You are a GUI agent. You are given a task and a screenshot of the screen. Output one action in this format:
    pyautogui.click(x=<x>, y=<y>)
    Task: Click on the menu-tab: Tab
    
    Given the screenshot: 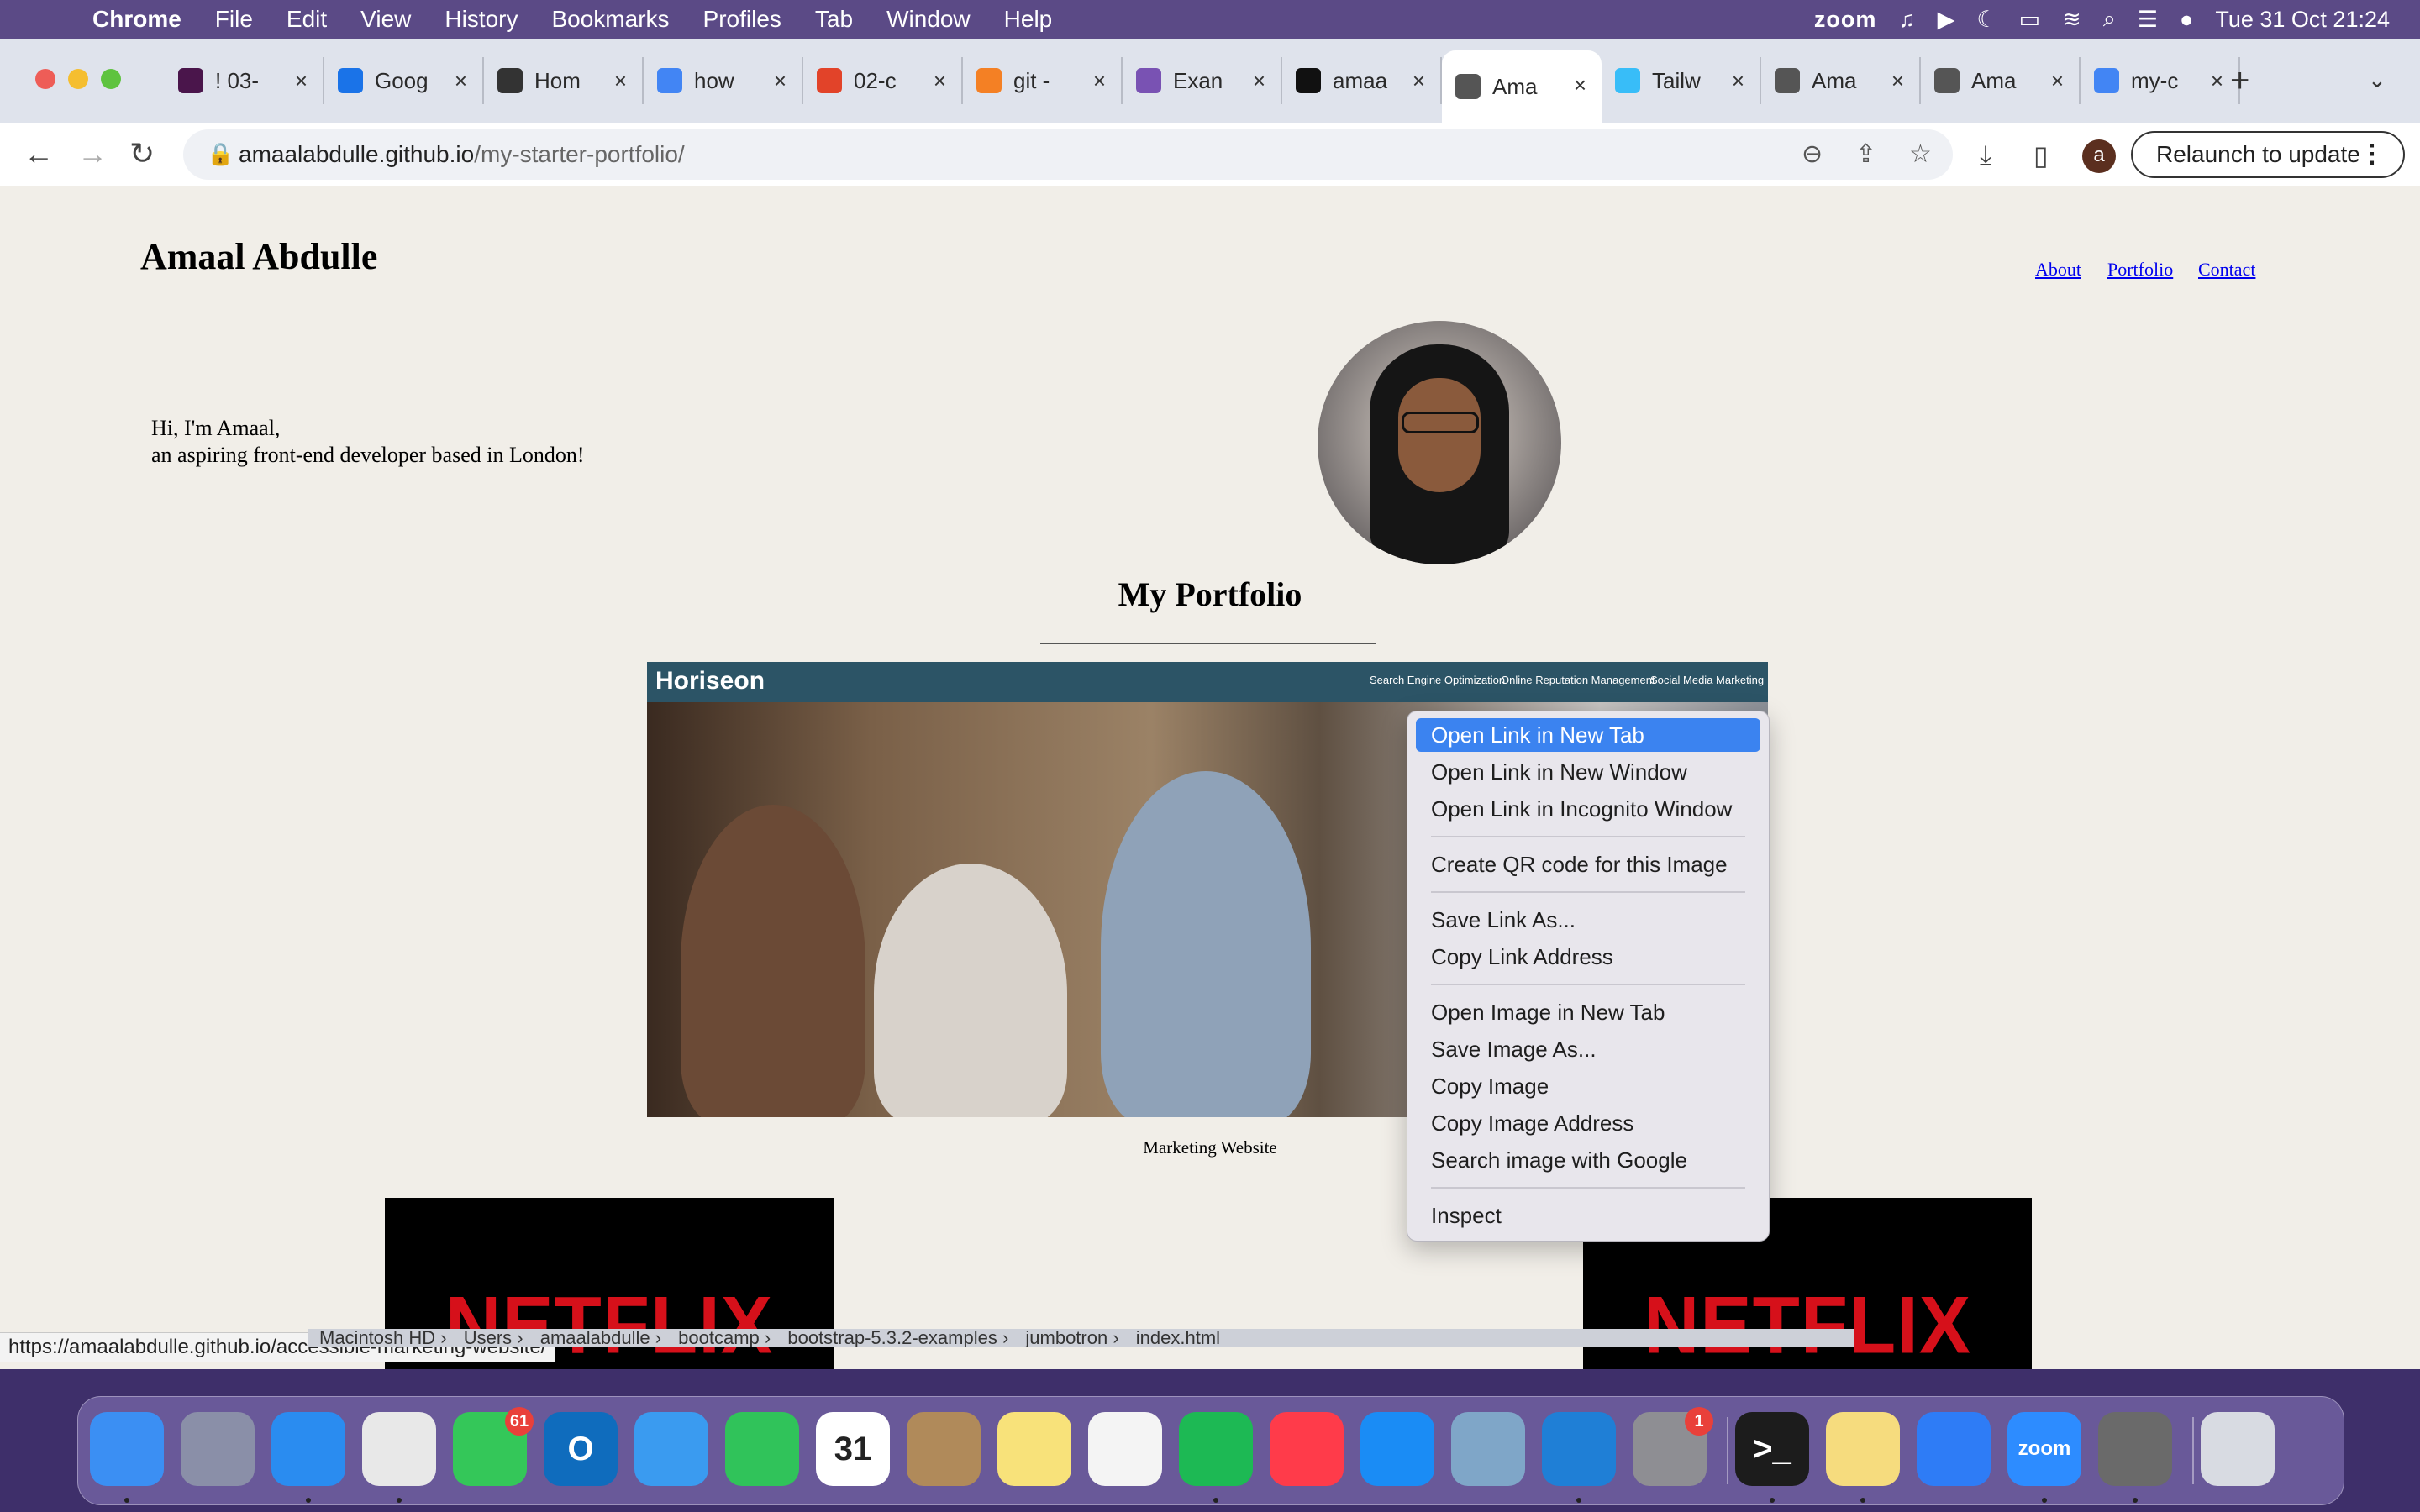 What is the action you would take?
    pyautogui.click(x=834, y=19)
    